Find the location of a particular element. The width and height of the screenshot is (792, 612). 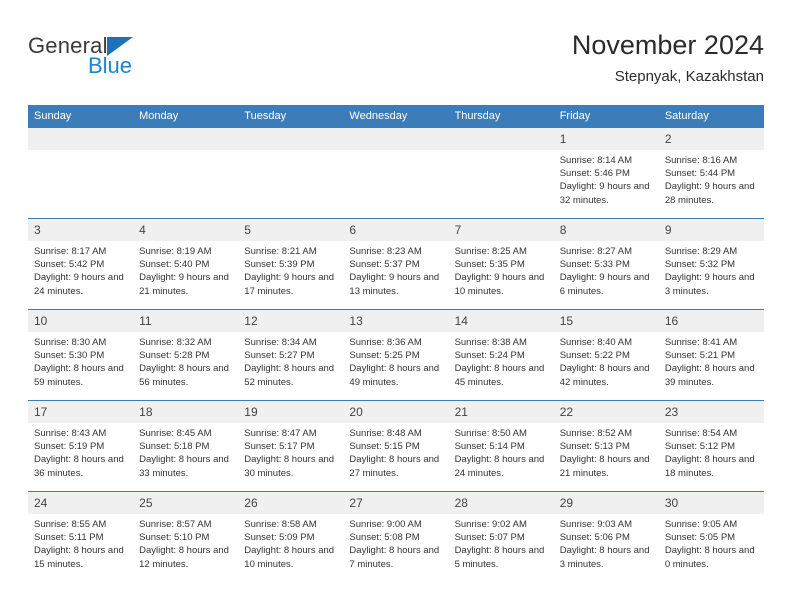

sunrise-text: Sunrise: 8:38 AM is located at coordinates (490, 342).